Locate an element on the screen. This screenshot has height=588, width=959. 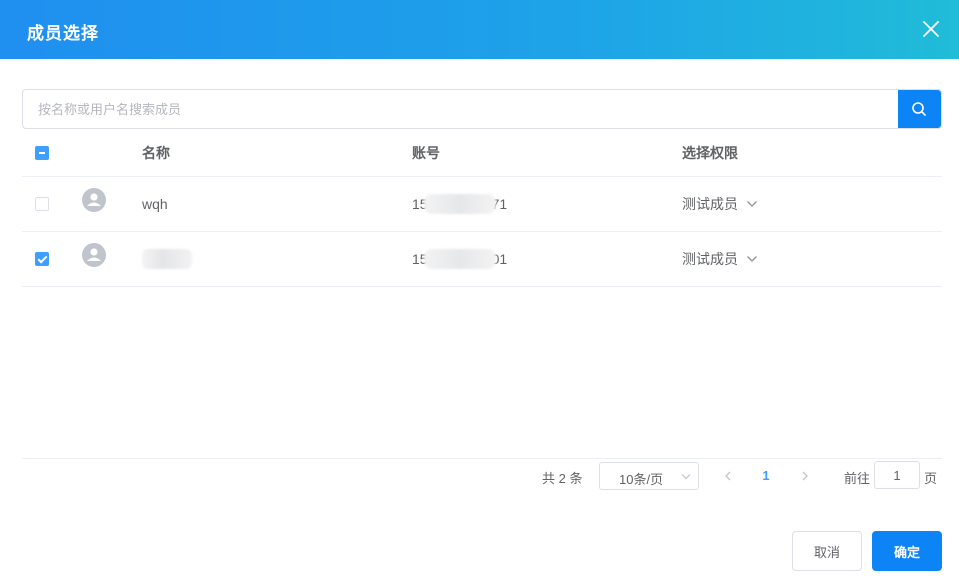
page-size-select: 10条/页 is located at coordinates (649, 476).